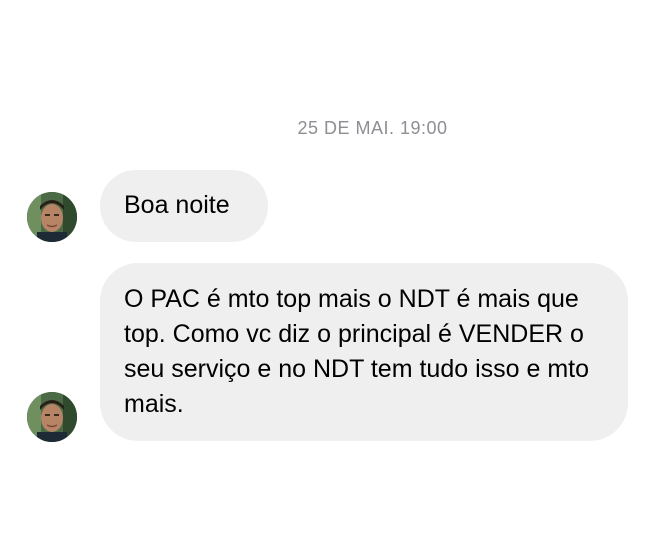  Describe the element at coordinates (177, 205) in the screenshot. I see `message-text: Boa noite` at that location.